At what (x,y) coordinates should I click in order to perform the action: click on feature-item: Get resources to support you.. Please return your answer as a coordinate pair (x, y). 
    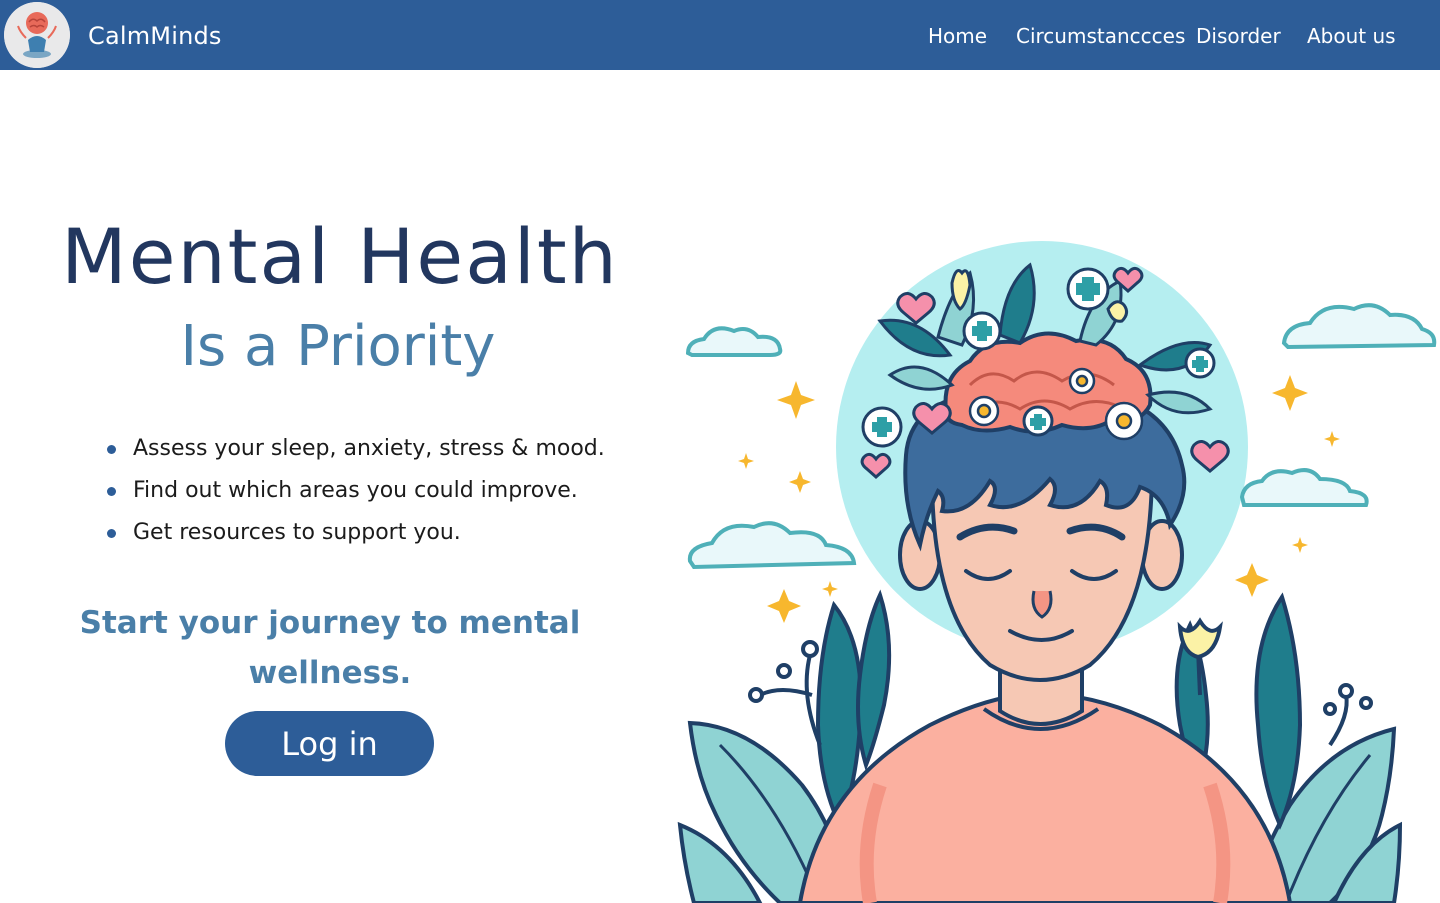
    Looking at the image, I should click on (355, 537).